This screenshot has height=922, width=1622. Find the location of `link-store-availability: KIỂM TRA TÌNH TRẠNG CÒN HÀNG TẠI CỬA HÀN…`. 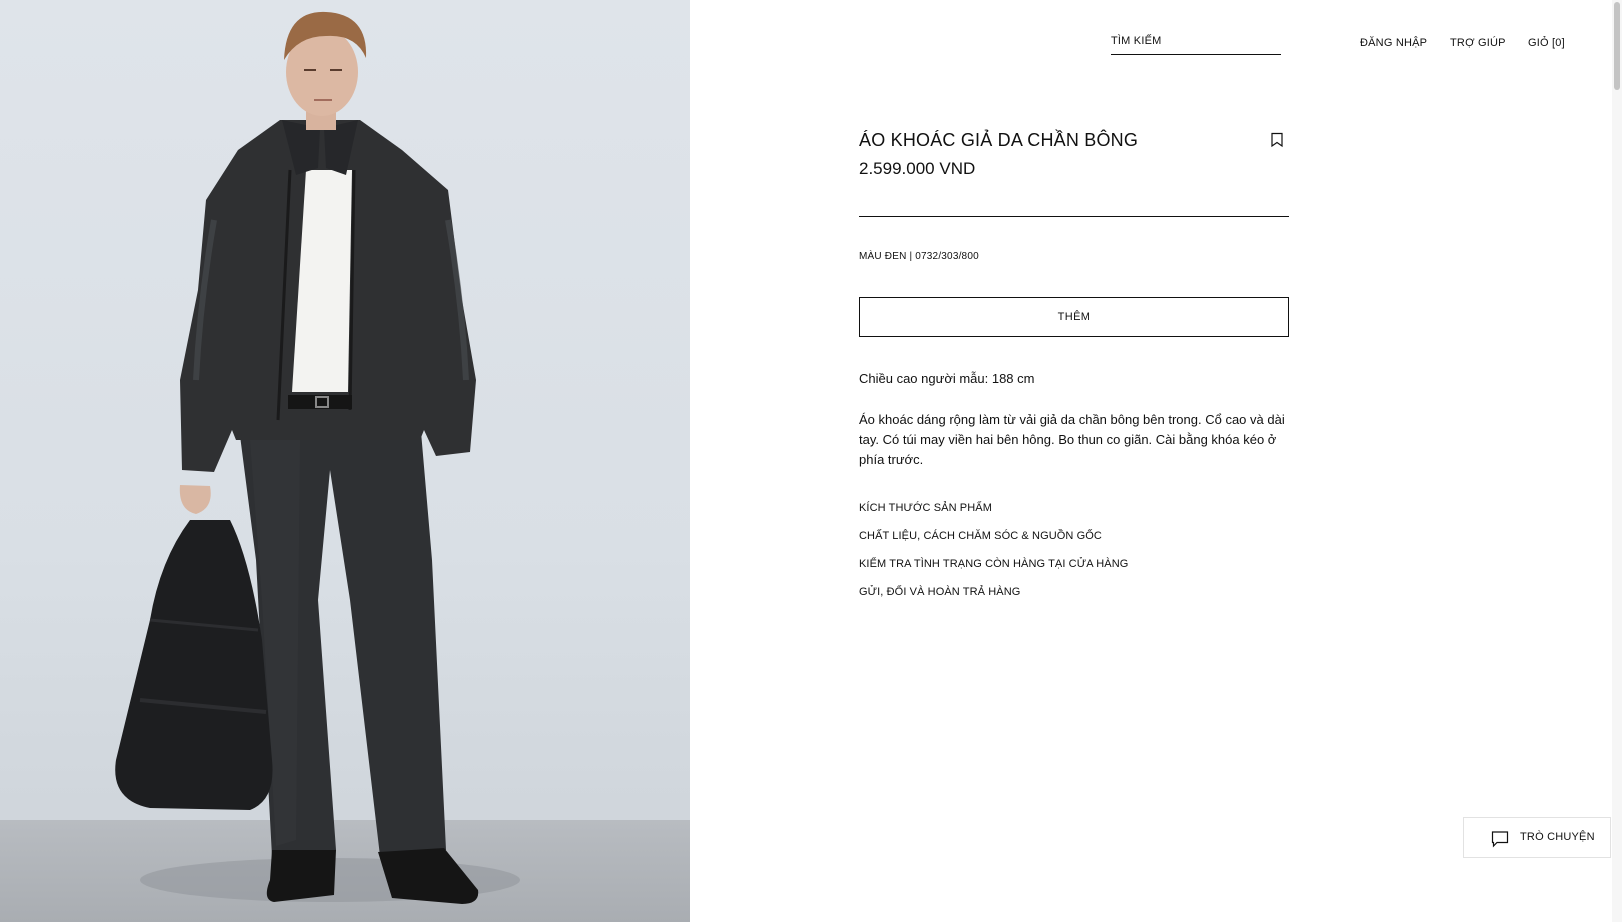

link-store-availability: KIỂM TRA TÌNH TRẠNG CÒN HÀNG TẠI CỬA HÀN… is located at coordinates (993, 572).